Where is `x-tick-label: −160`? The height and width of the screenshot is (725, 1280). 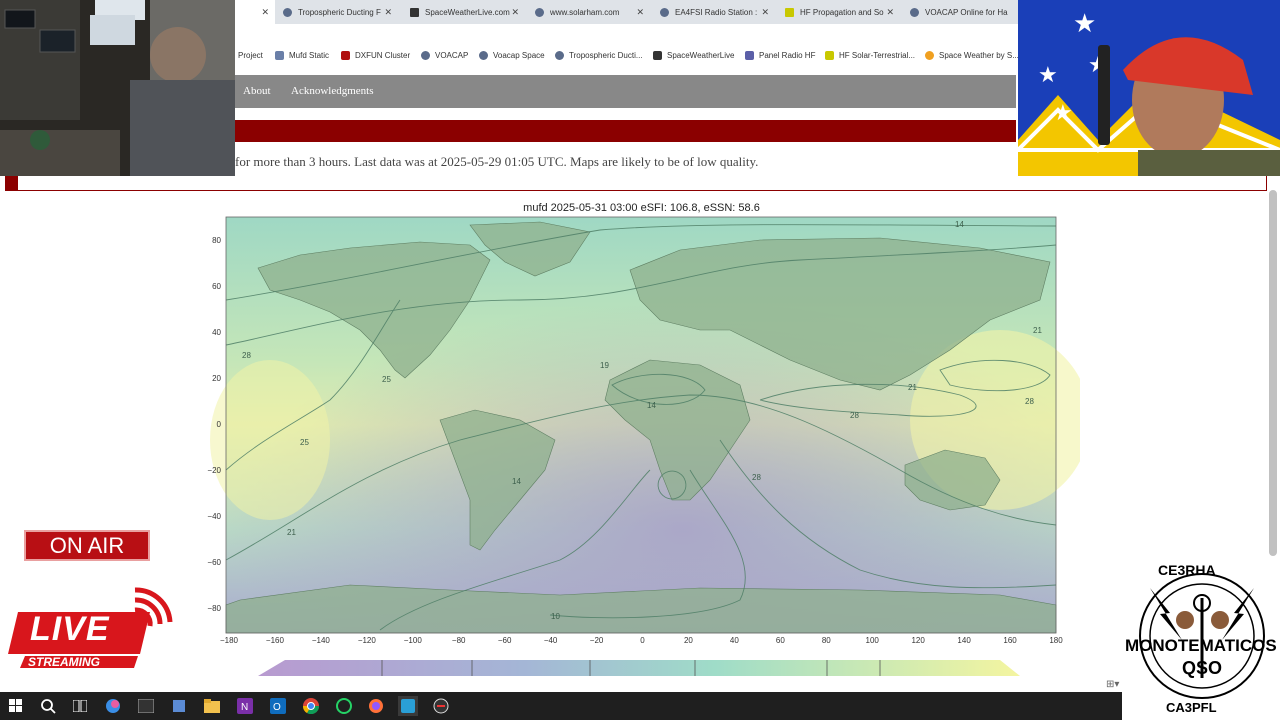
x-tick-label: −160 is located at coordinates (275, 640).